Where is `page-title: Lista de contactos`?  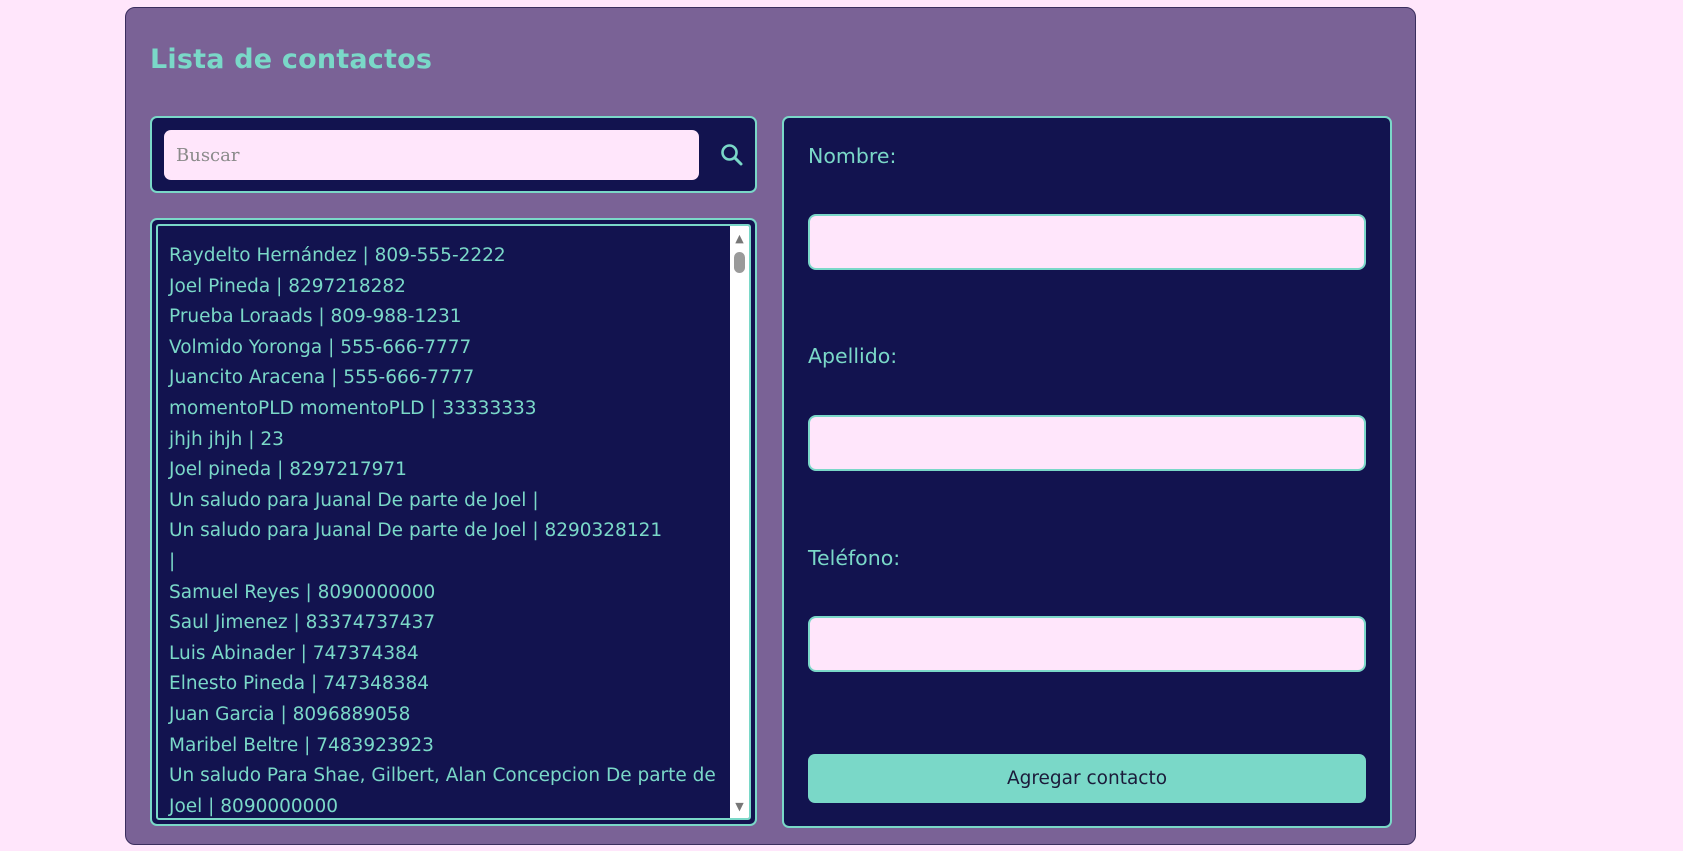
page-title: Lista de contactos is located at coordinates (291, 59).